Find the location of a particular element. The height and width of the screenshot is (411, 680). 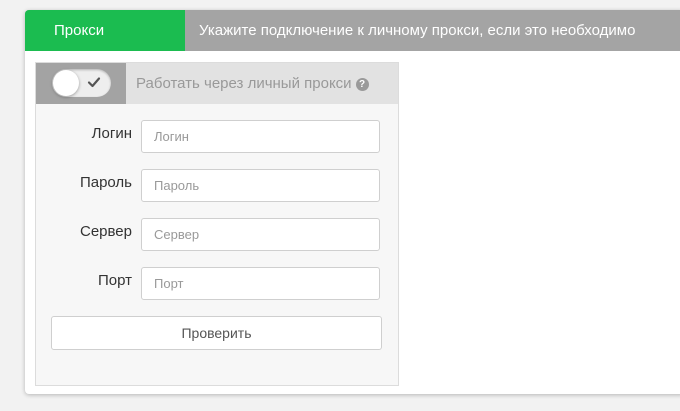

toggle-knob is located at coordinates (66, 83).